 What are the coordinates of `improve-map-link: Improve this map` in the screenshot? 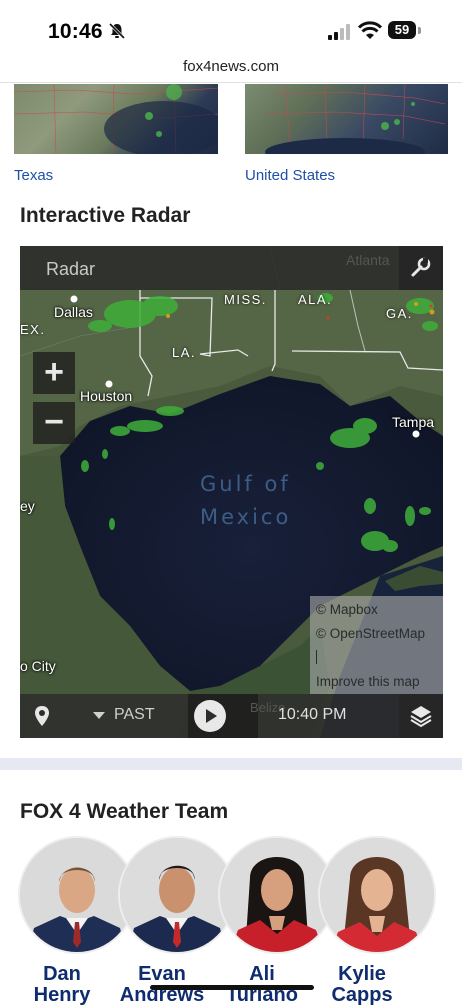 It's located at (368, 681).